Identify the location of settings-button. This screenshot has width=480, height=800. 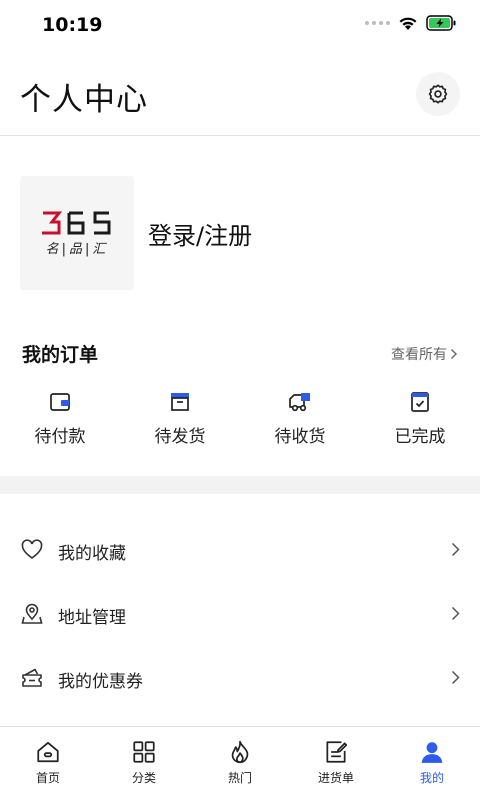
(438, 94).